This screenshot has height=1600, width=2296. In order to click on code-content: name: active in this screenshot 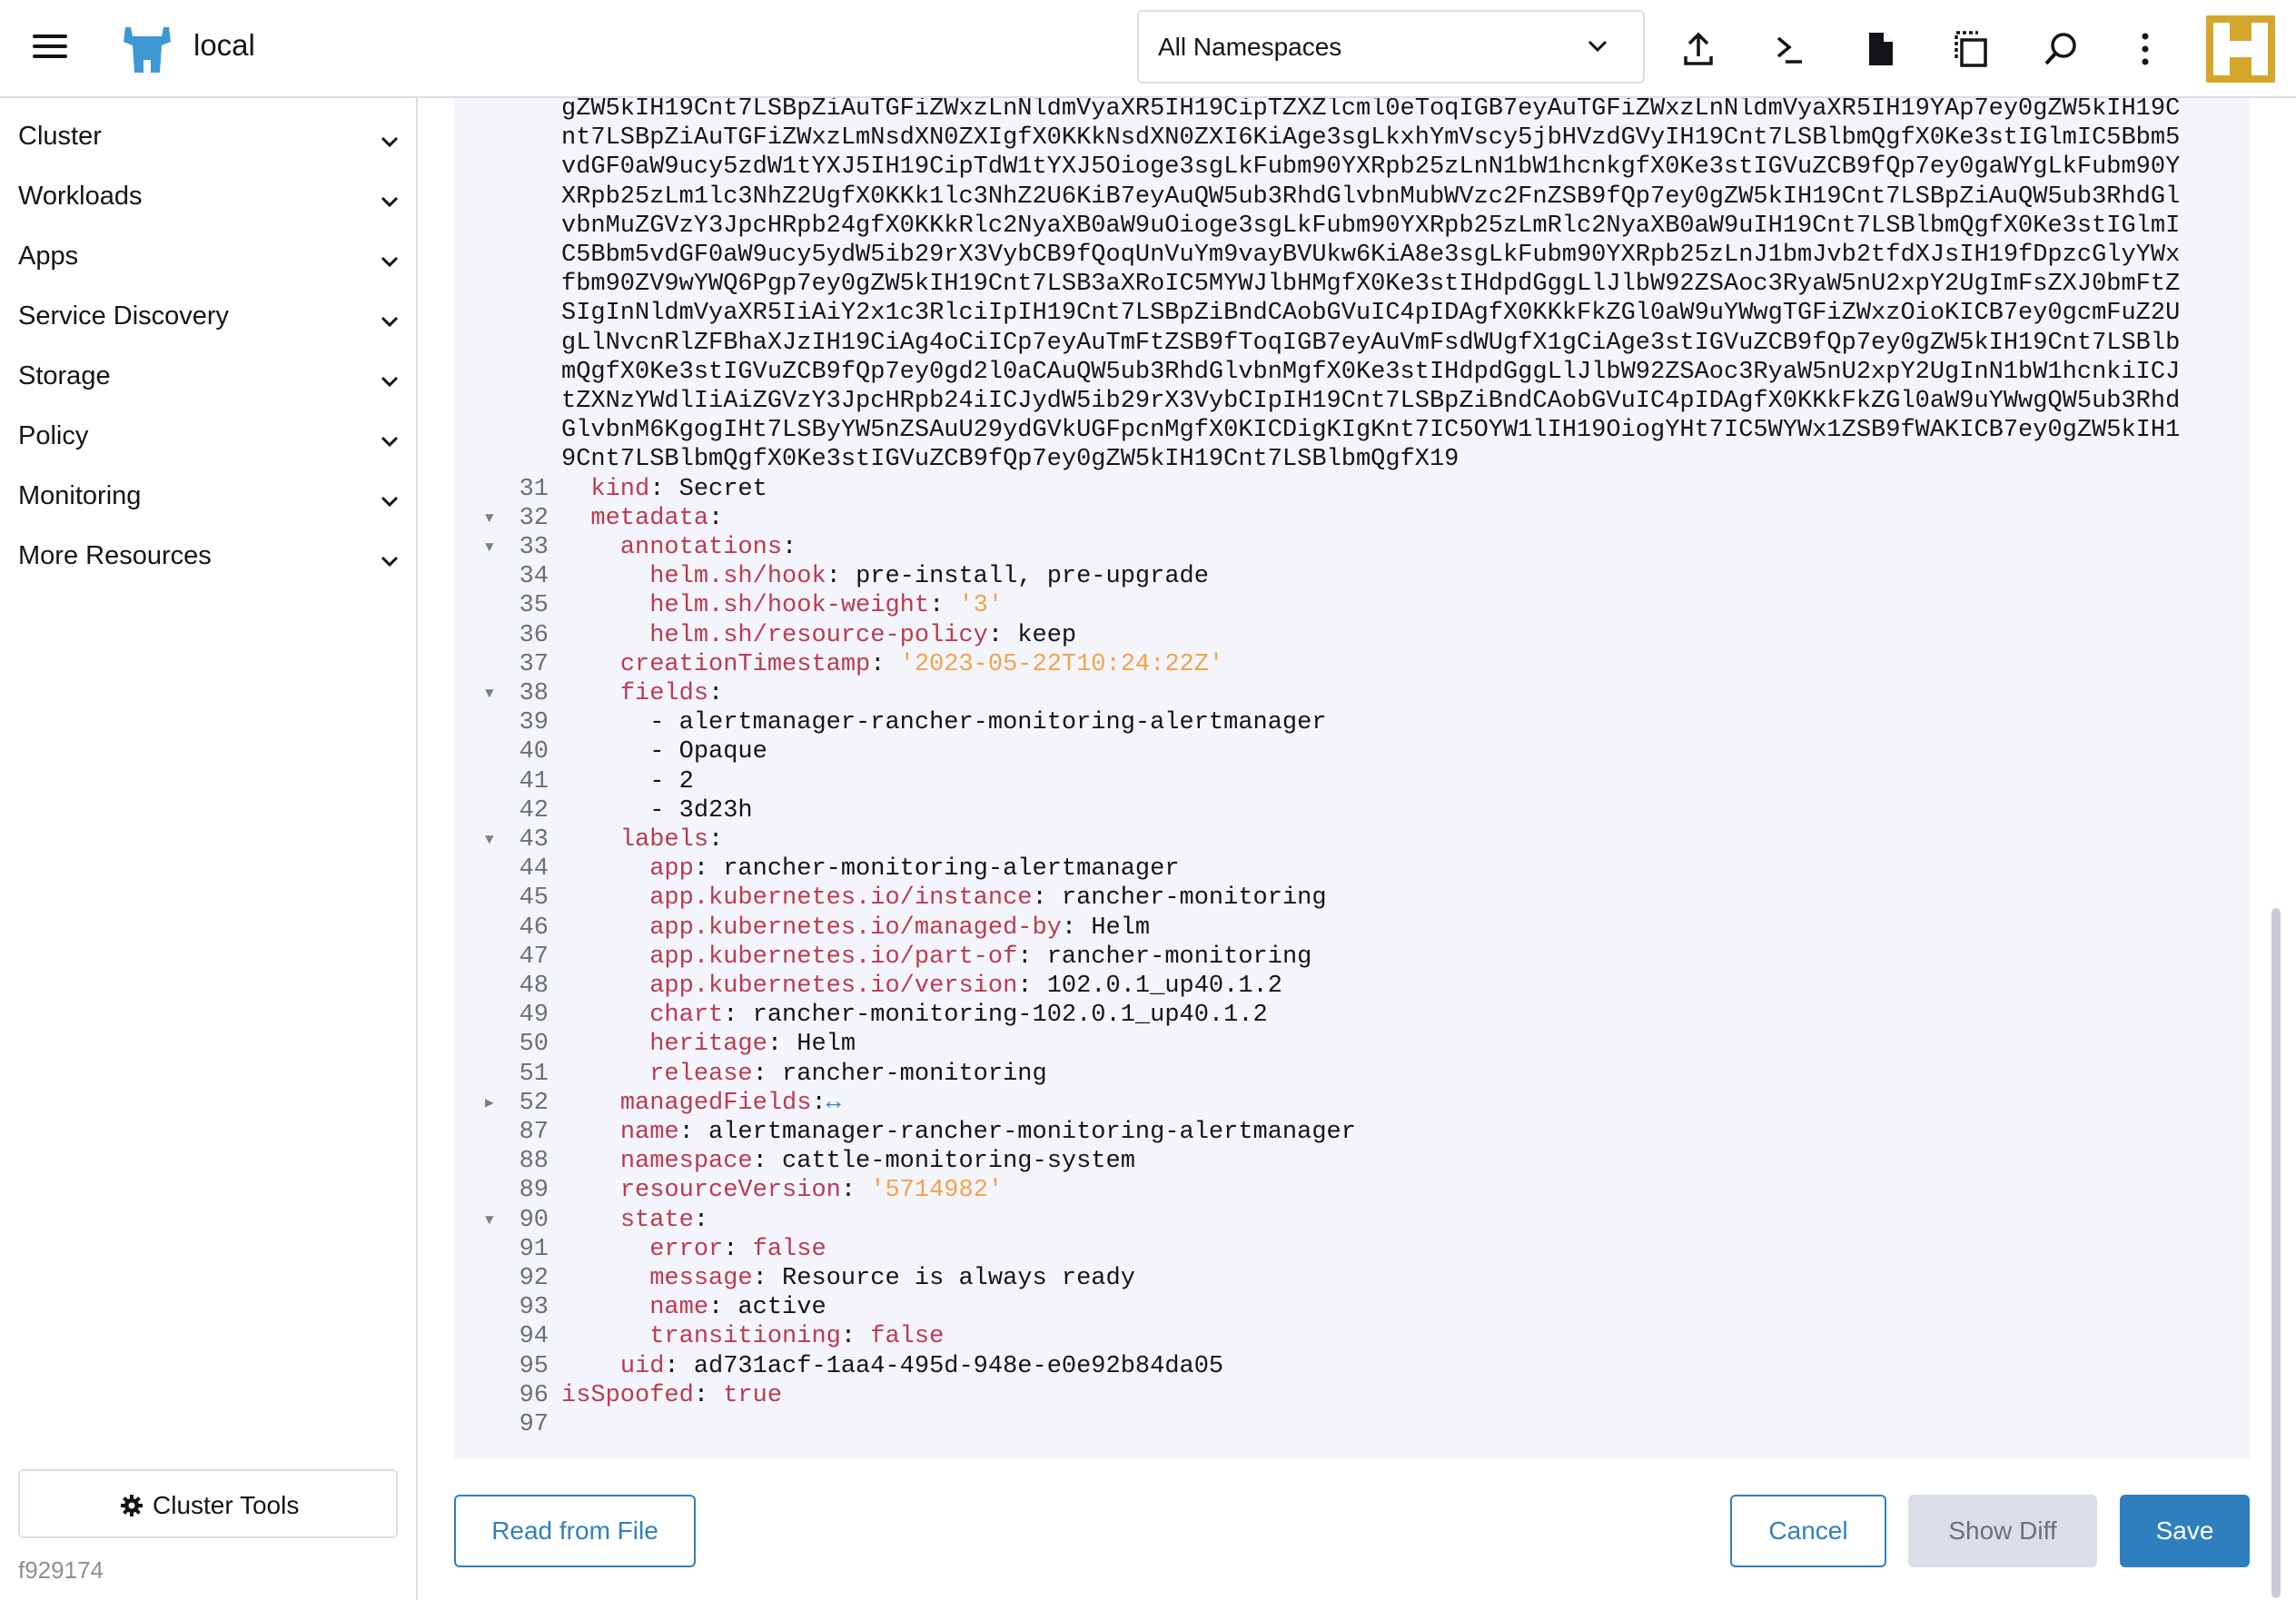, I will do `click(693, 1307)`.